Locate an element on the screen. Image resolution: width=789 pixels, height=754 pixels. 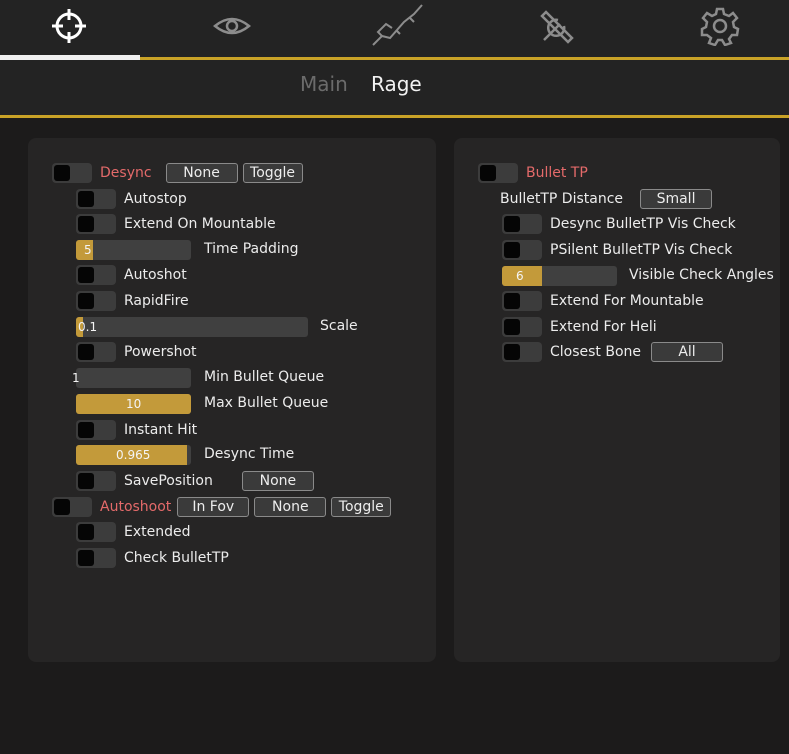
closest-bone-row: Closest Bone All is located at coordinates (613, 352).